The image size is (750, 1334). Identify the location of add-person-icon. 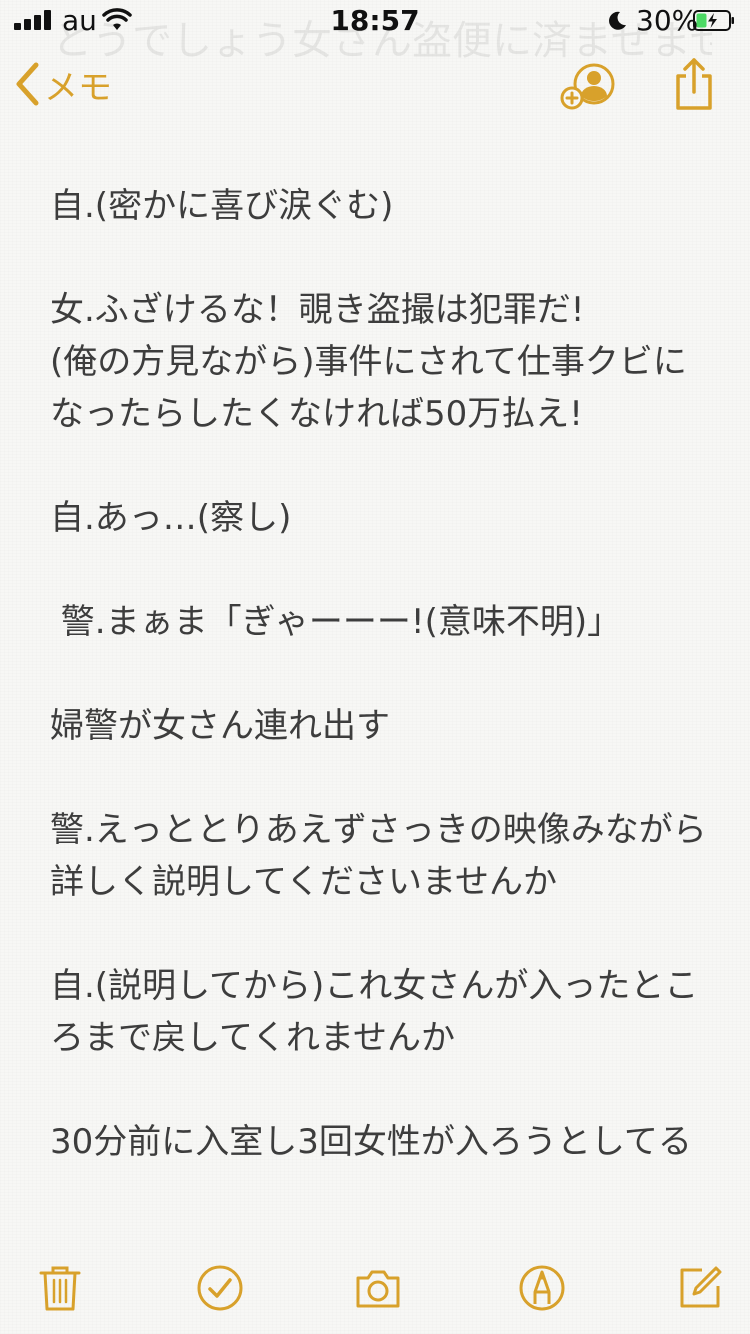
(590, 87).